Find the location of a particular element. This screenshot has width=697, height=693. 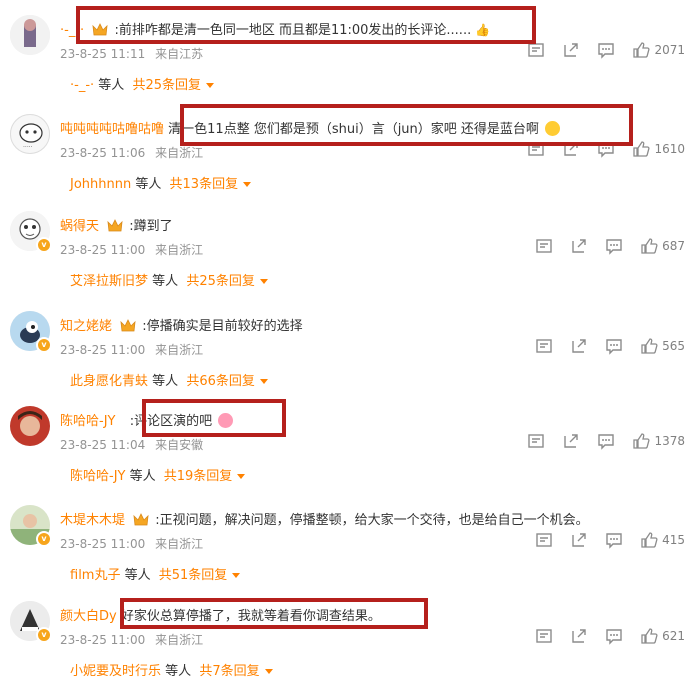

comment-location: 来自安徽 is located at coordinates (179, 445).